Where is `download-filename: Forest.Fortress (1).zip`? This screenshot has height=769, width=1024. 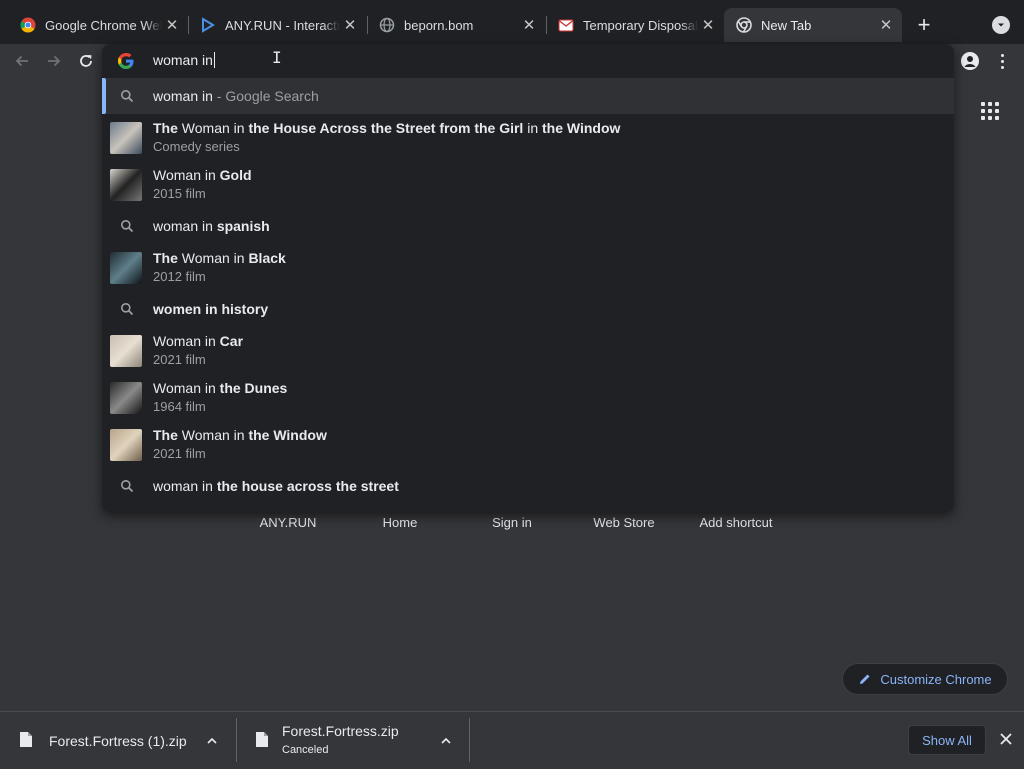 download-filename: Forest.Fortress (1).zip is located at coordinates (118, 741).